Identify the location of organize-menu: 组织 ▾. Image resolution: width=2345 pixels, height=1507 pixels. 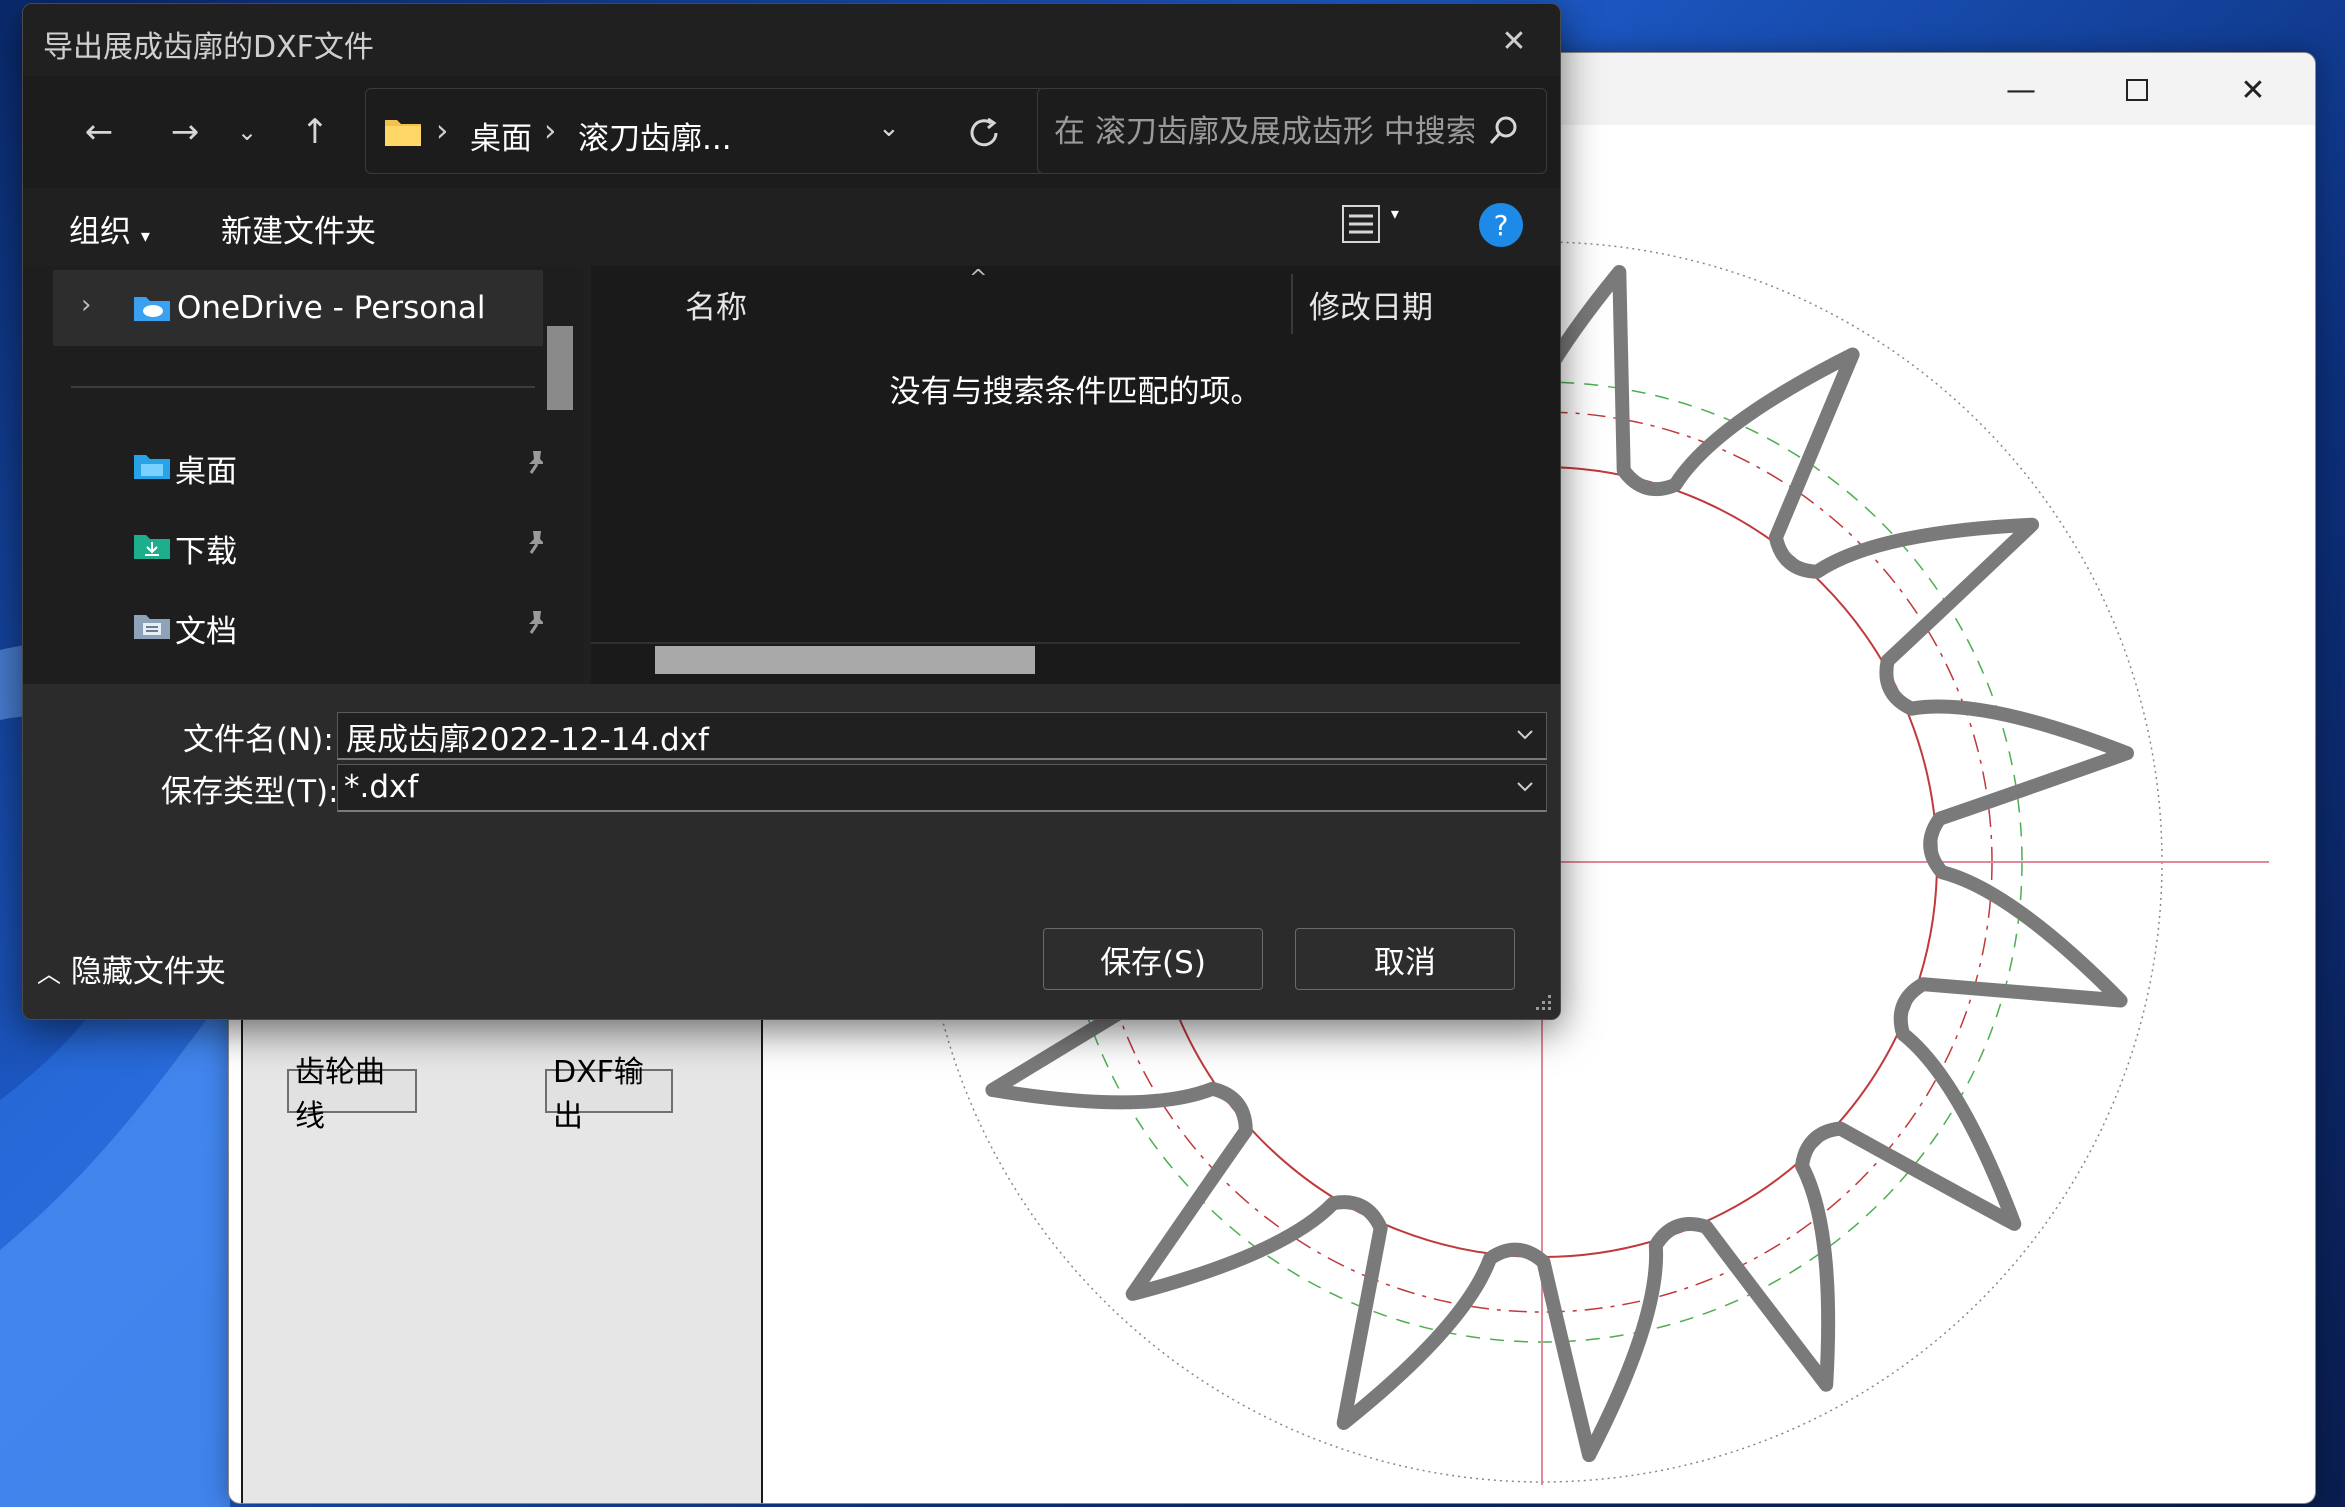
(109, 228).